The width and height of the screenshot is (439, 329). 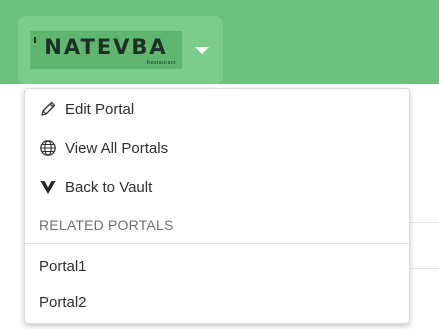 What do you see at coordinates (106, 225) in the screenshot?
I see `related-portals-header: RELATED PORTALS` at bounding box center [106, 225].